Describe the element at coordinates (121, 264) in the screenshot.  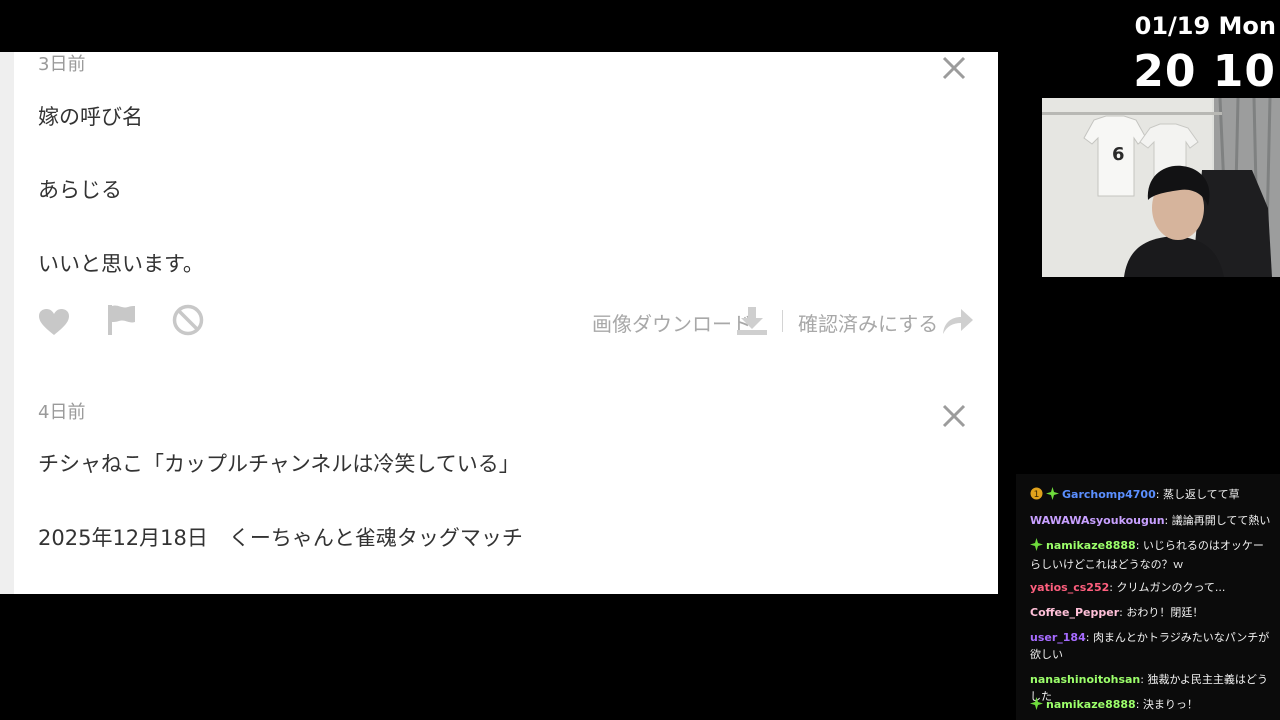
I see `post-line: いいと思います。` at that location.